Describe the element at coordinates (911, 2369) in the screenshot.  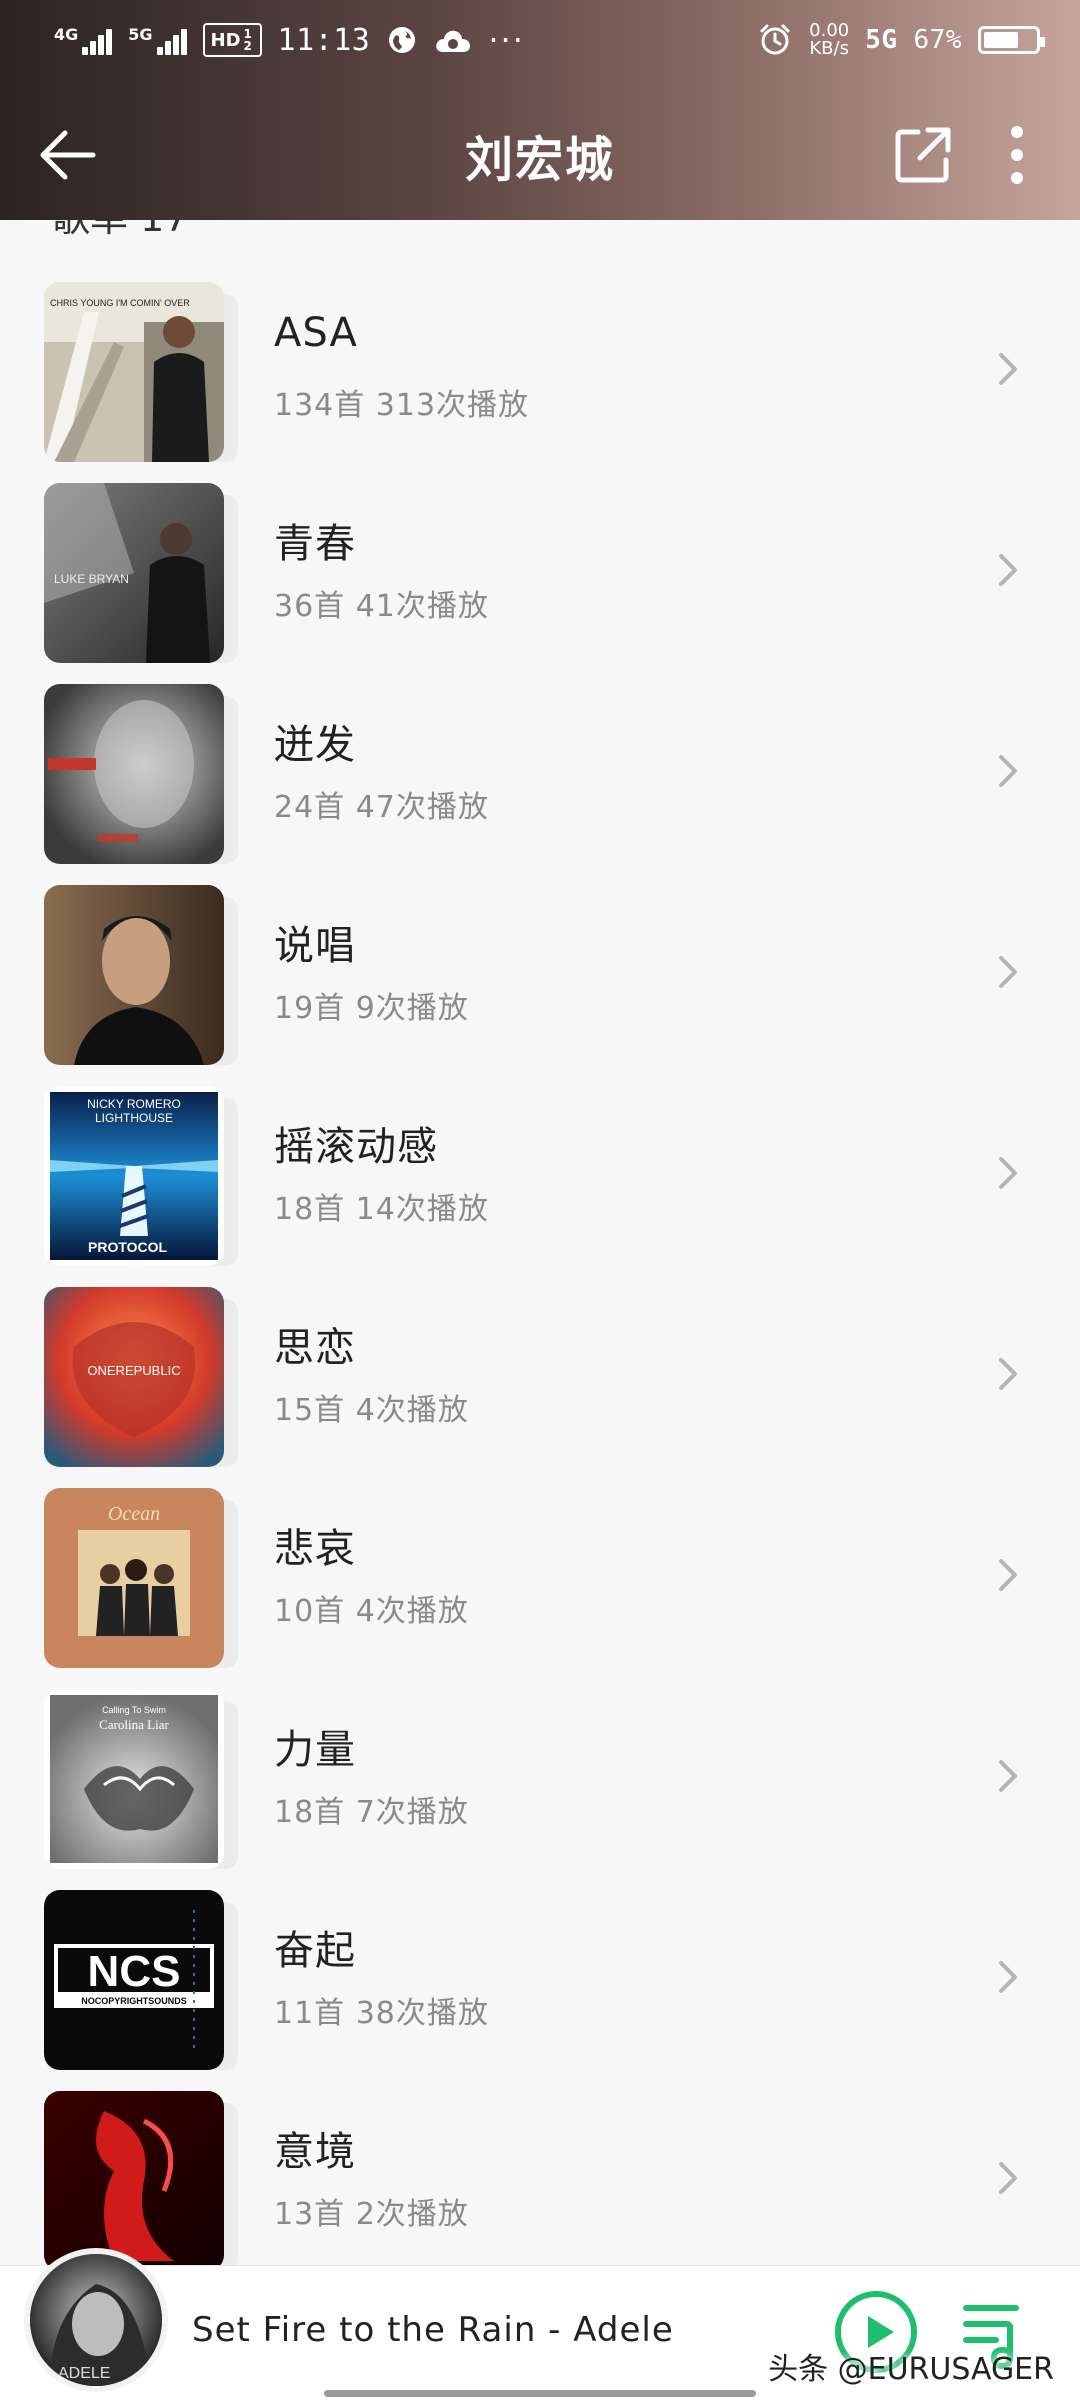
I see `watermark: 头条 @EURUSAGER` at that location.